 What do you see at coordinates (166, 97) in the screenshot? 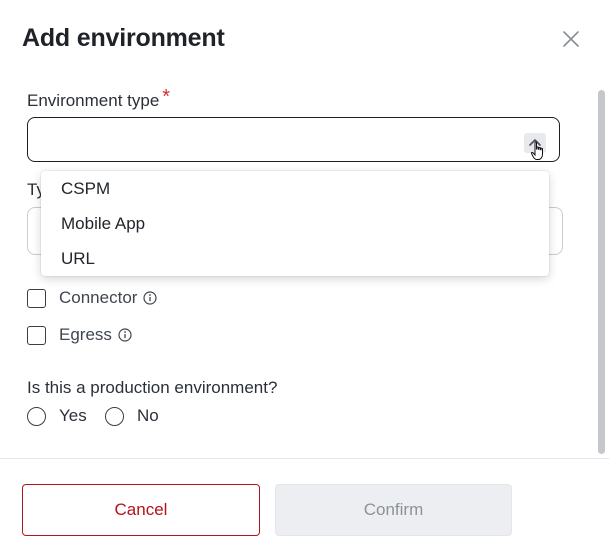
I see `required-asterisk: *` at bounding box center [166, 97].